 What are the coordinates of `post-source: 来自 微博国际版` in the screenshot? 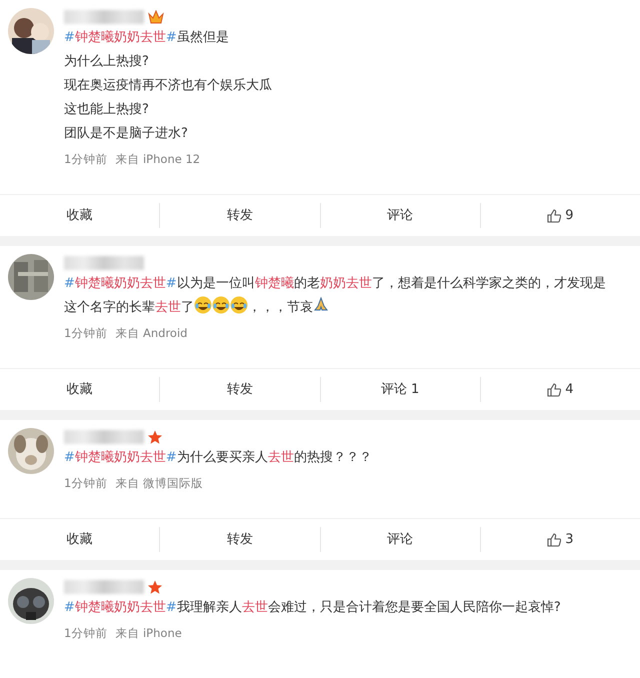 It's located at (159, 483).